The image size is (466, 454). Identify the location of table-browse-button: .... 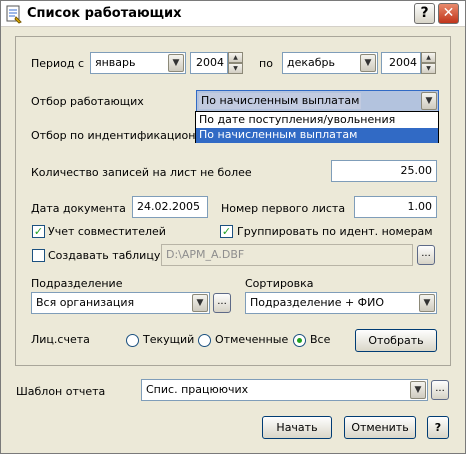
(426, 255).